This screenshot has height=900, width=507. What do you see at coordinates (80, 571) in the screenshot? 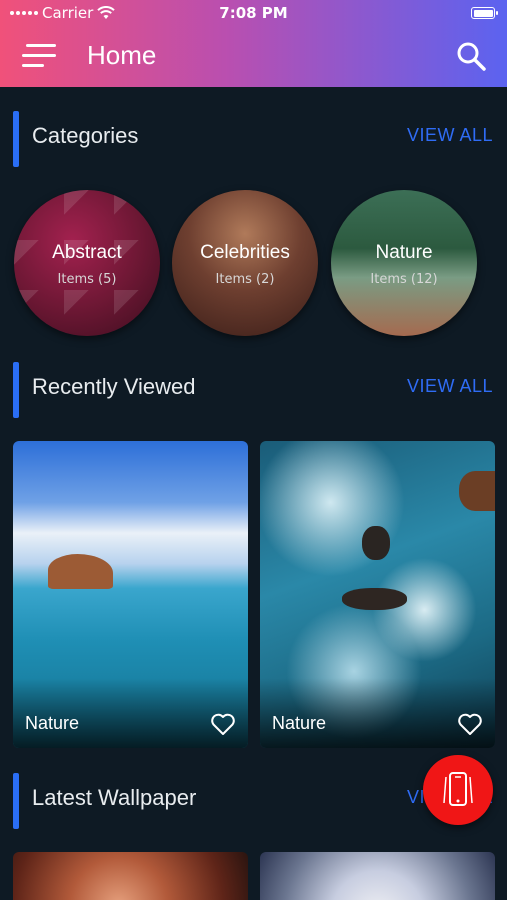
I see `wallpaper-image` at bounding box center [80, 571].